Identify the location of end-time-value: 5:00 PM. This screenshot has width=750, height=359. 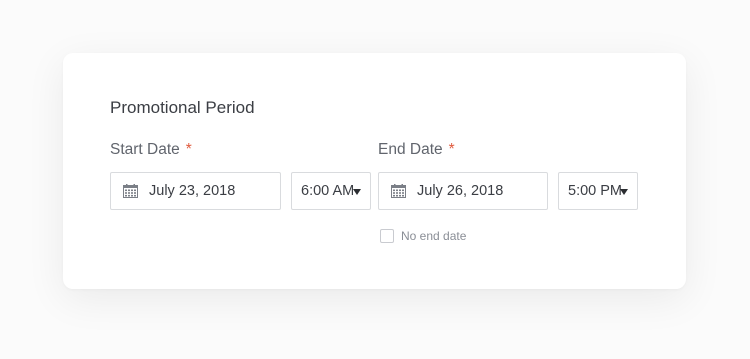
(595, 191).